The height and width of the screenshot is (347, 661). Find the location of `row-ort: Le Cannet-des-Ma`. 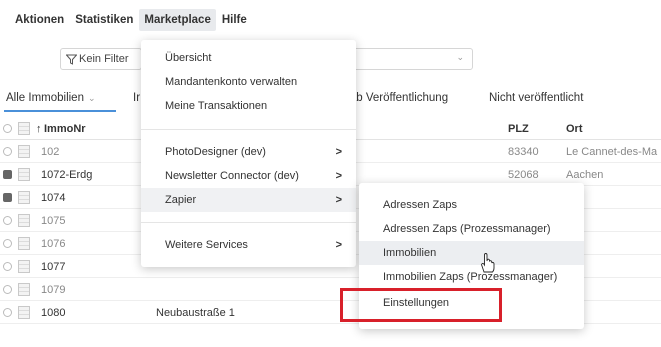

row-ort: Le Cannet-des-Ma is located at coordinates (612, 152).